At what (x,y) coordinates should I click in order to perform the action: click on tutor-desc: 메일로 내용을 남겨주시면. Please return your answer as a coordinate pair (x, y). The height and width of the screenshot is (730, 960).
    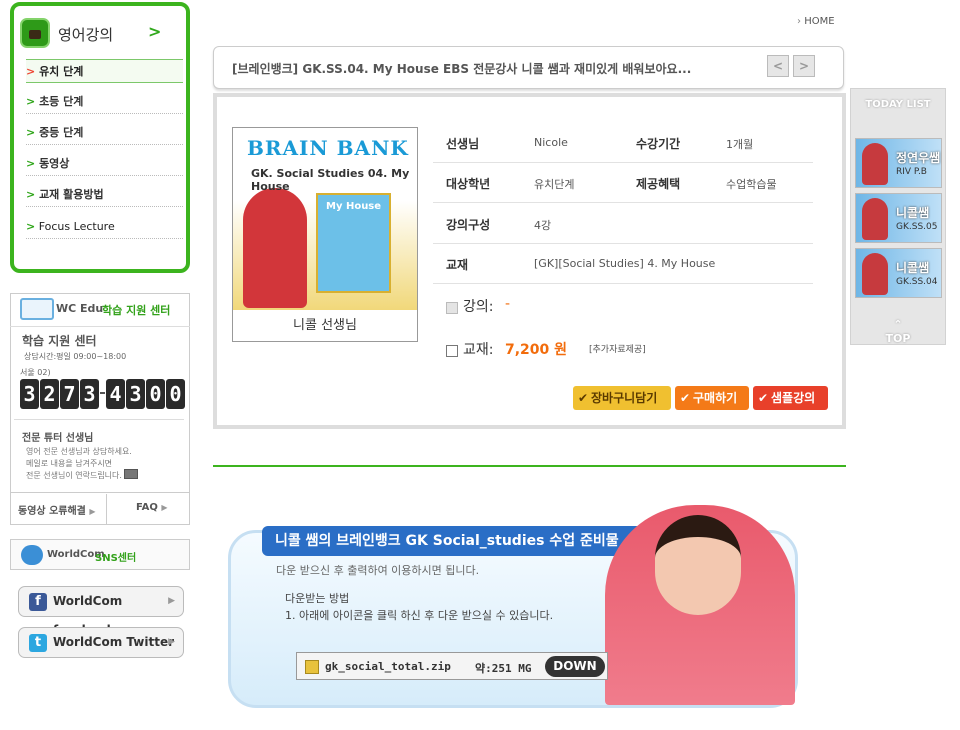
    Looking at the image, I should click on (69, 463).